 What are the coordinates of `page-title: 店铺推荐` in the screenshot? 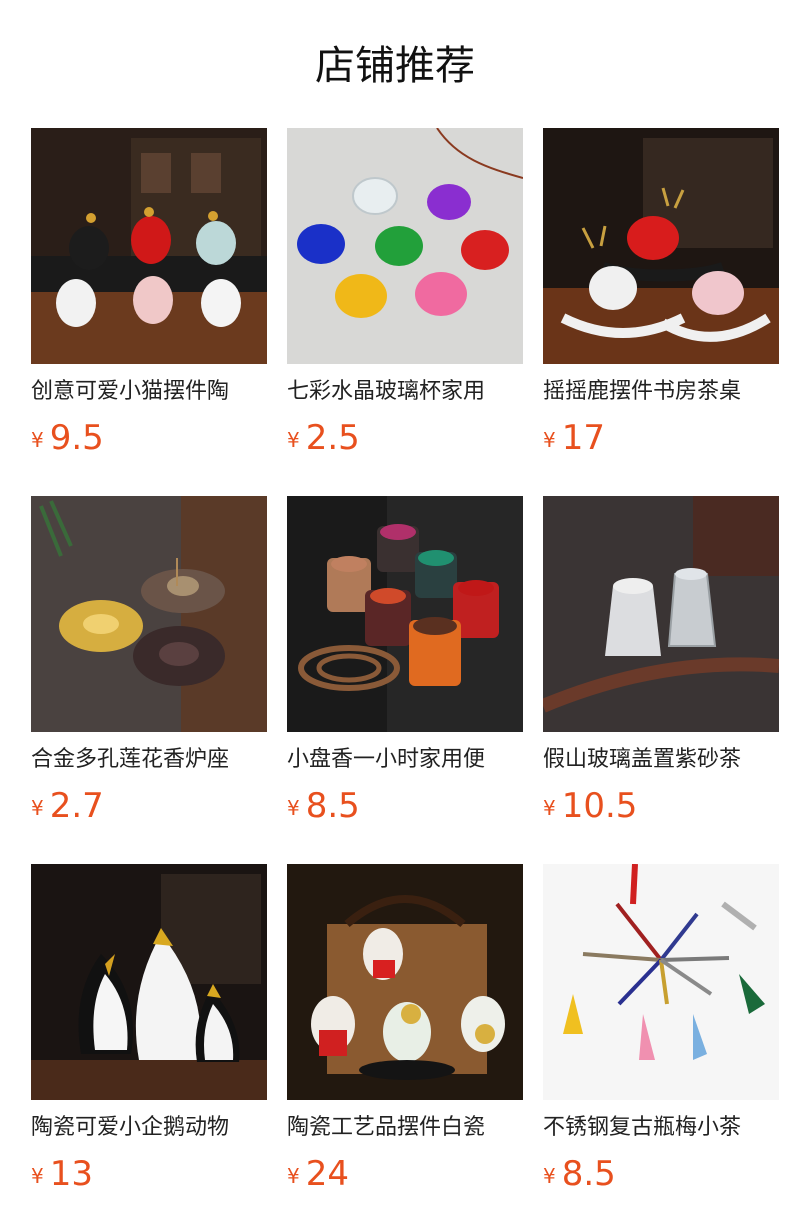 It's located at (395, 66).